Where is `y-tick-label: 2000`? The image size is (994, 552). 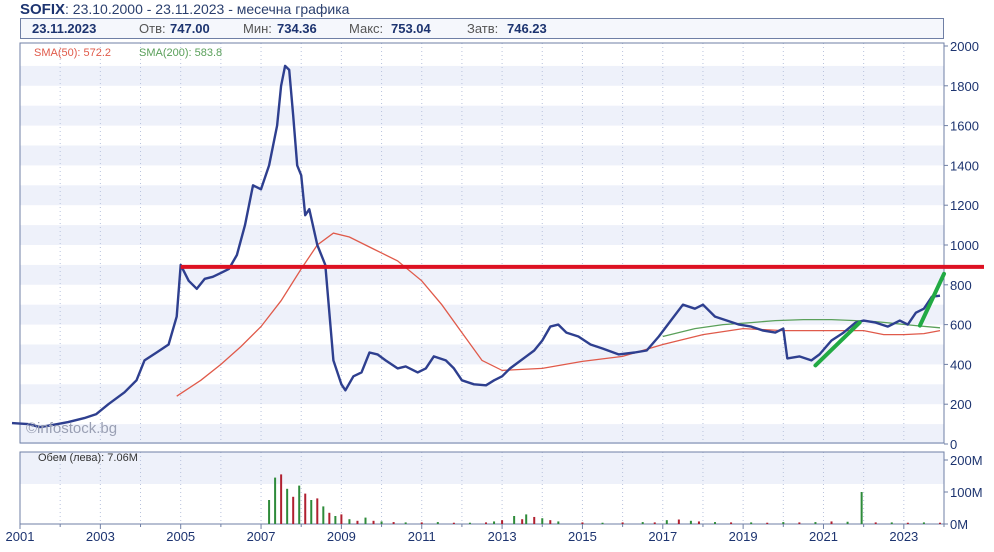 y-tick-label: 2000 is located at coordinates (964, 46).